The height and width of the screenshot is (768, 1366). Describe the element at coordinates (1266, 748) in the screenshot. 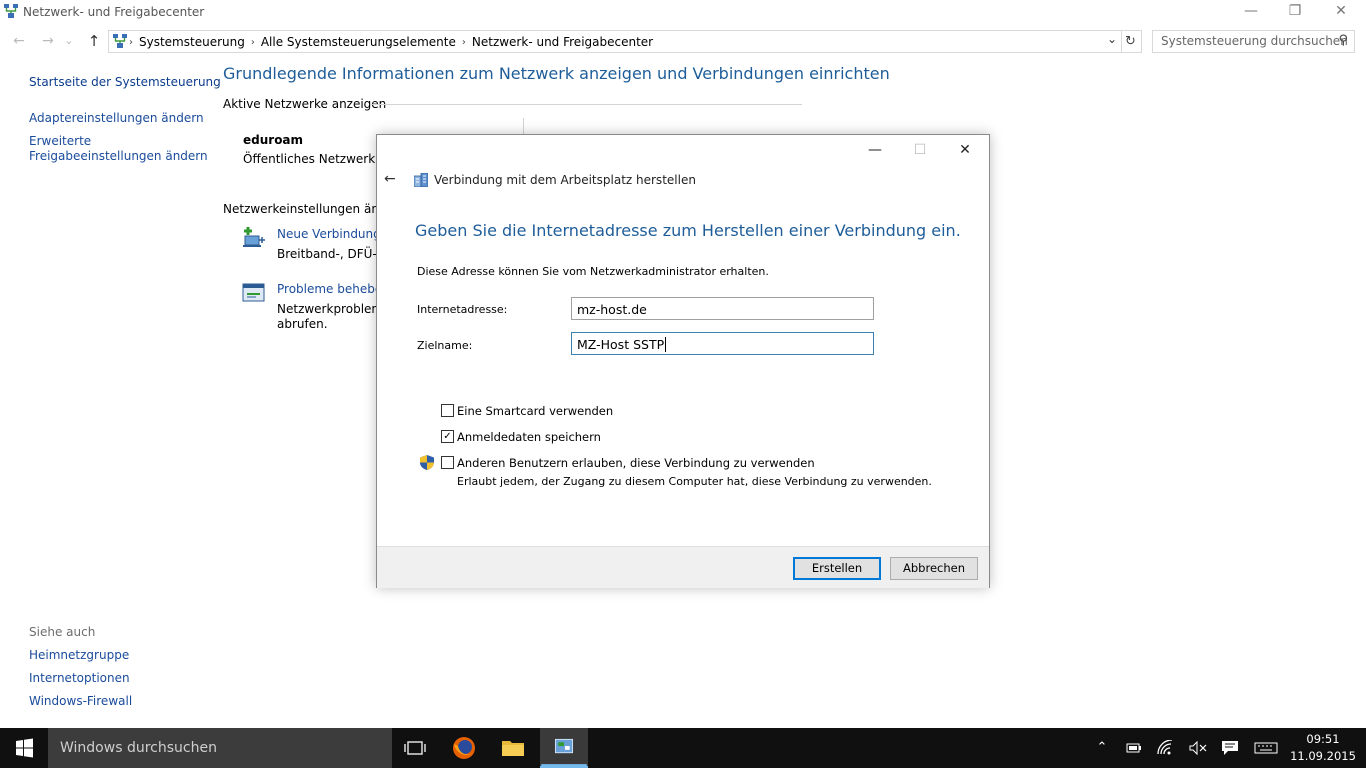

I see `keyboard-icon` at that location.